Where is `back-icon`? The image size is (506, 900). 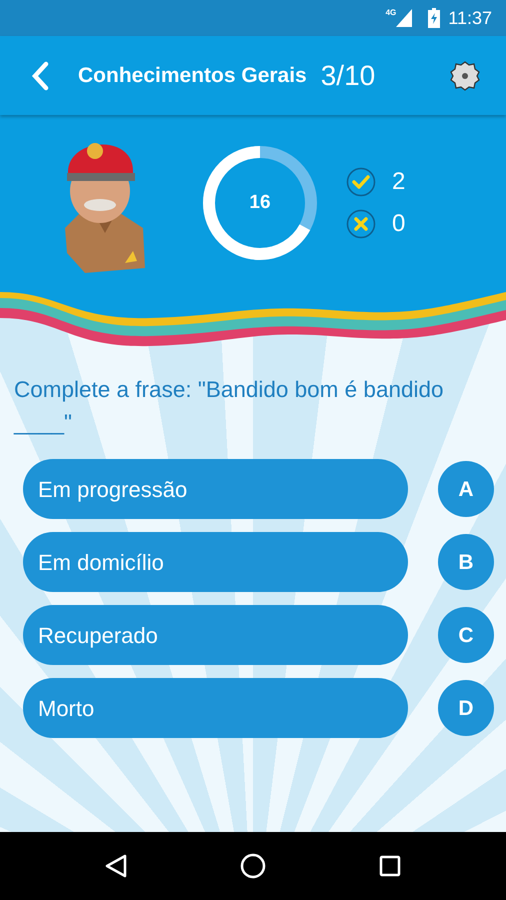
back-icon is located at coordinates (40, 75).